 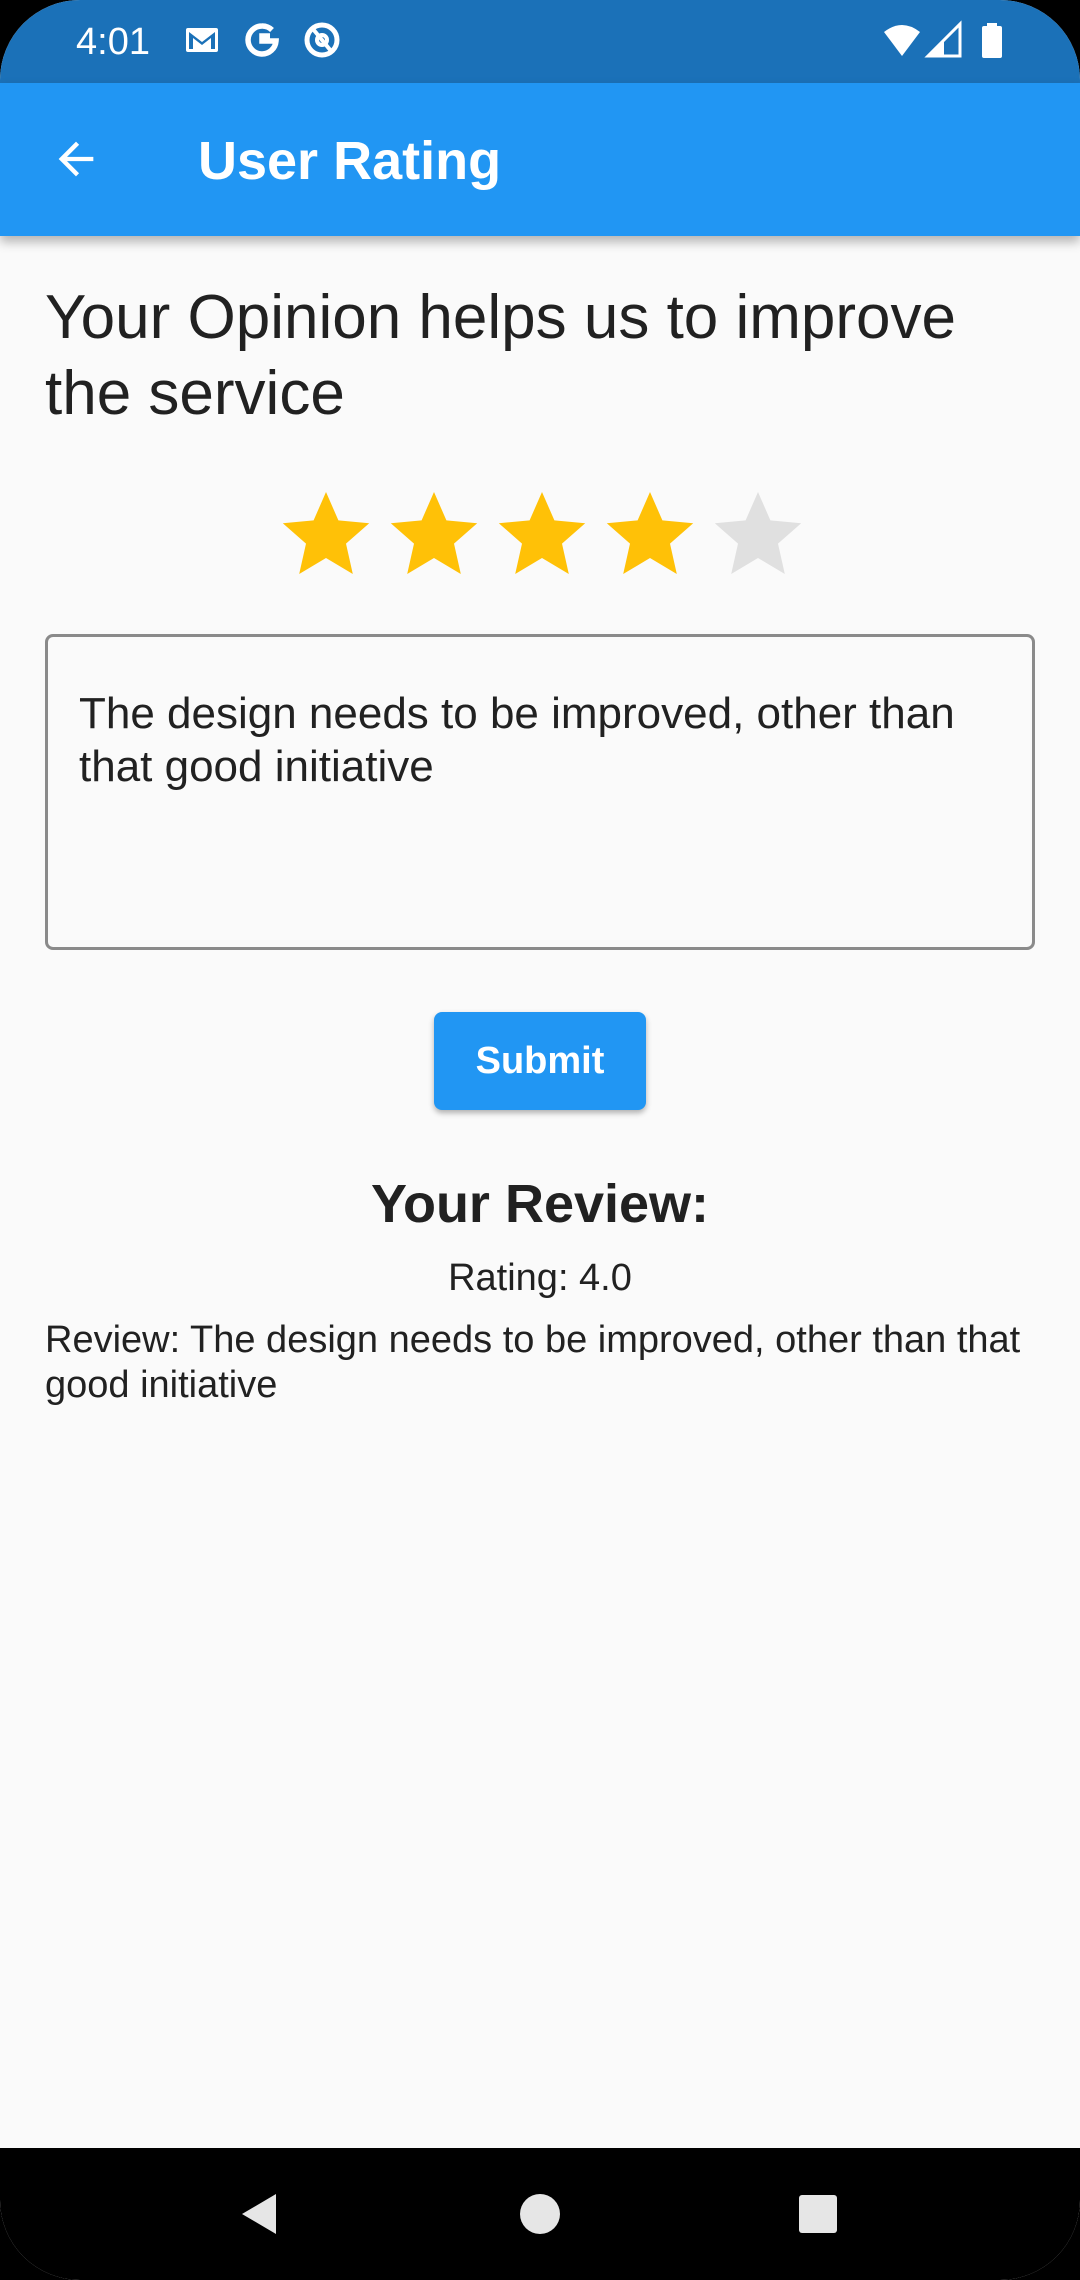 What do you see at coordinates (540, 1204) in the screenshot?
I see `review-heading: Your Review:` at bounding box center [540, 1204].